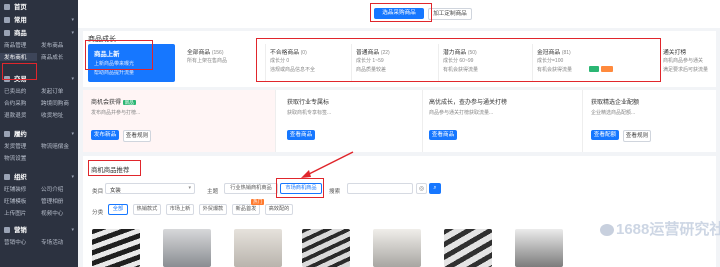 The image size is (720, 267). What do you see at coordinates (180, 209) in the screenshot?
I see `tab-market-new: 市场上新` at bounding box center [180, 209].